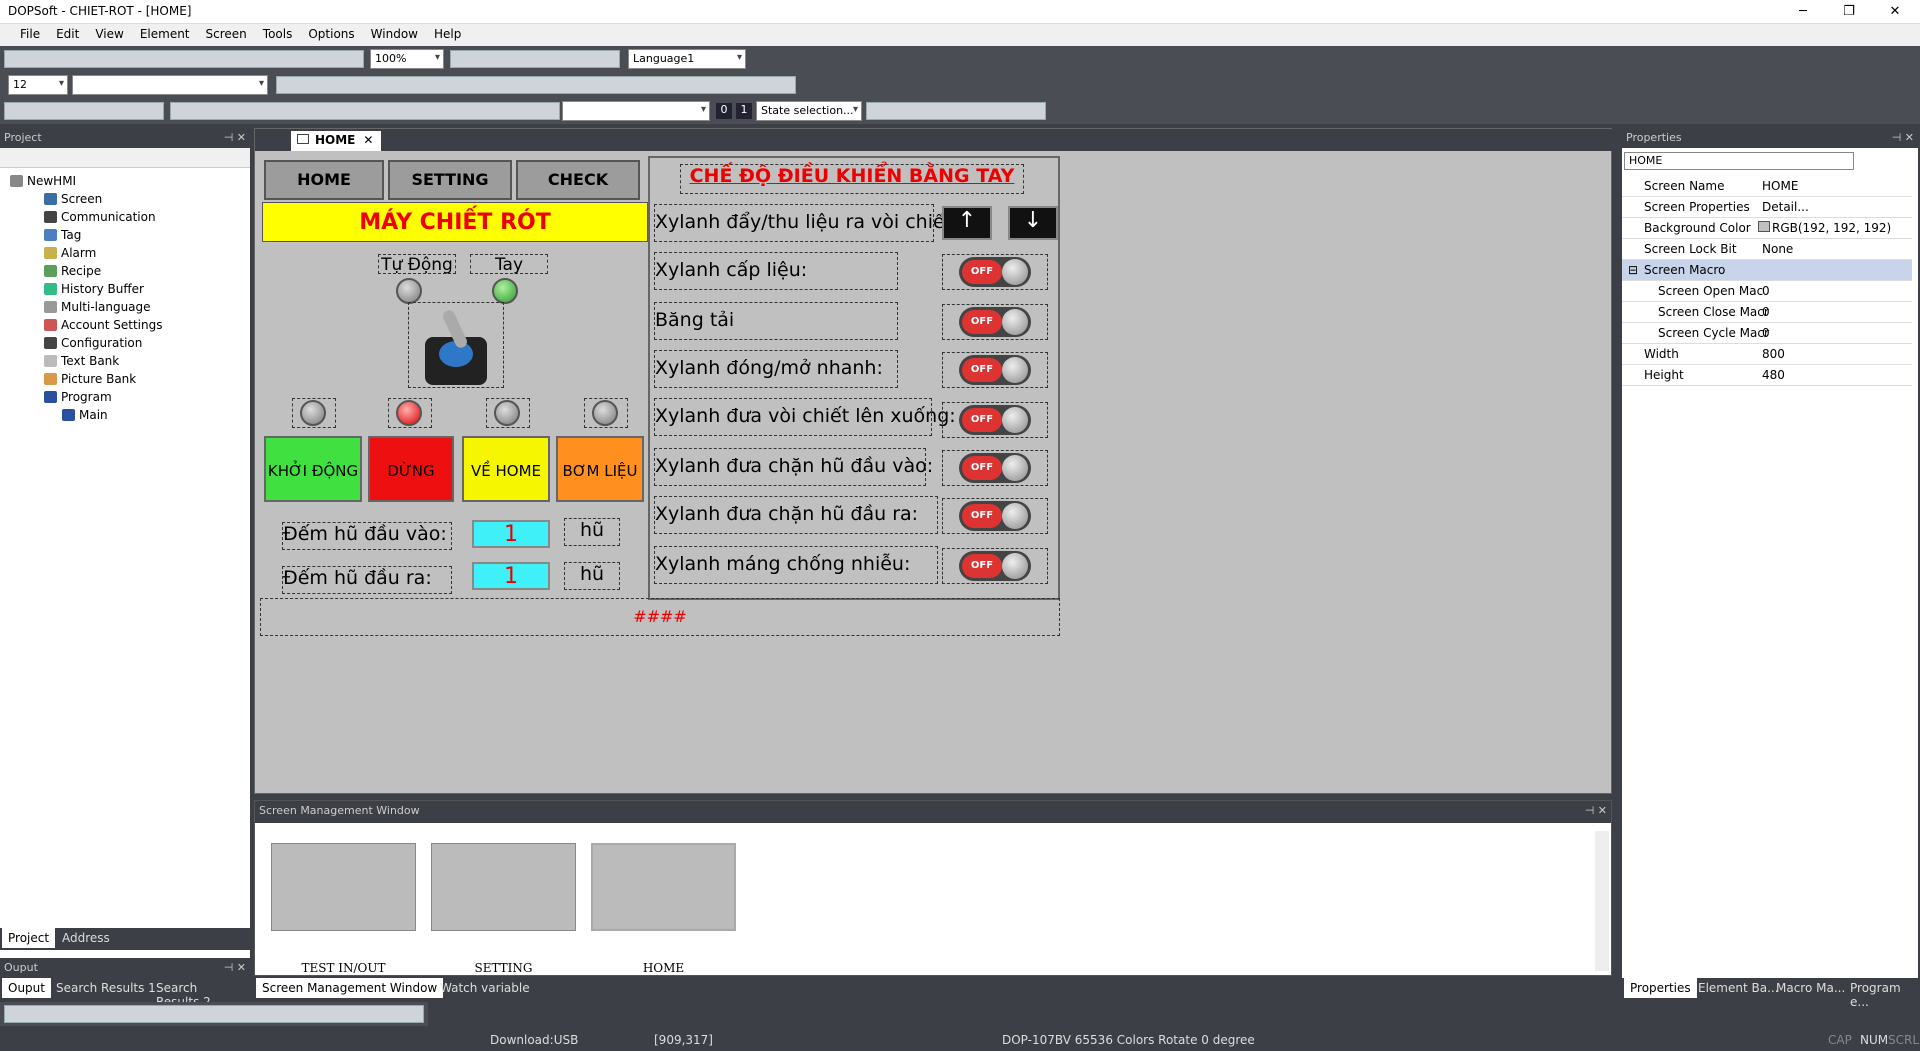  Describe the element at coordinates (731, 270) in the screenshot. I see `row-label-1: Xylanh cấp liệu:` at that location.